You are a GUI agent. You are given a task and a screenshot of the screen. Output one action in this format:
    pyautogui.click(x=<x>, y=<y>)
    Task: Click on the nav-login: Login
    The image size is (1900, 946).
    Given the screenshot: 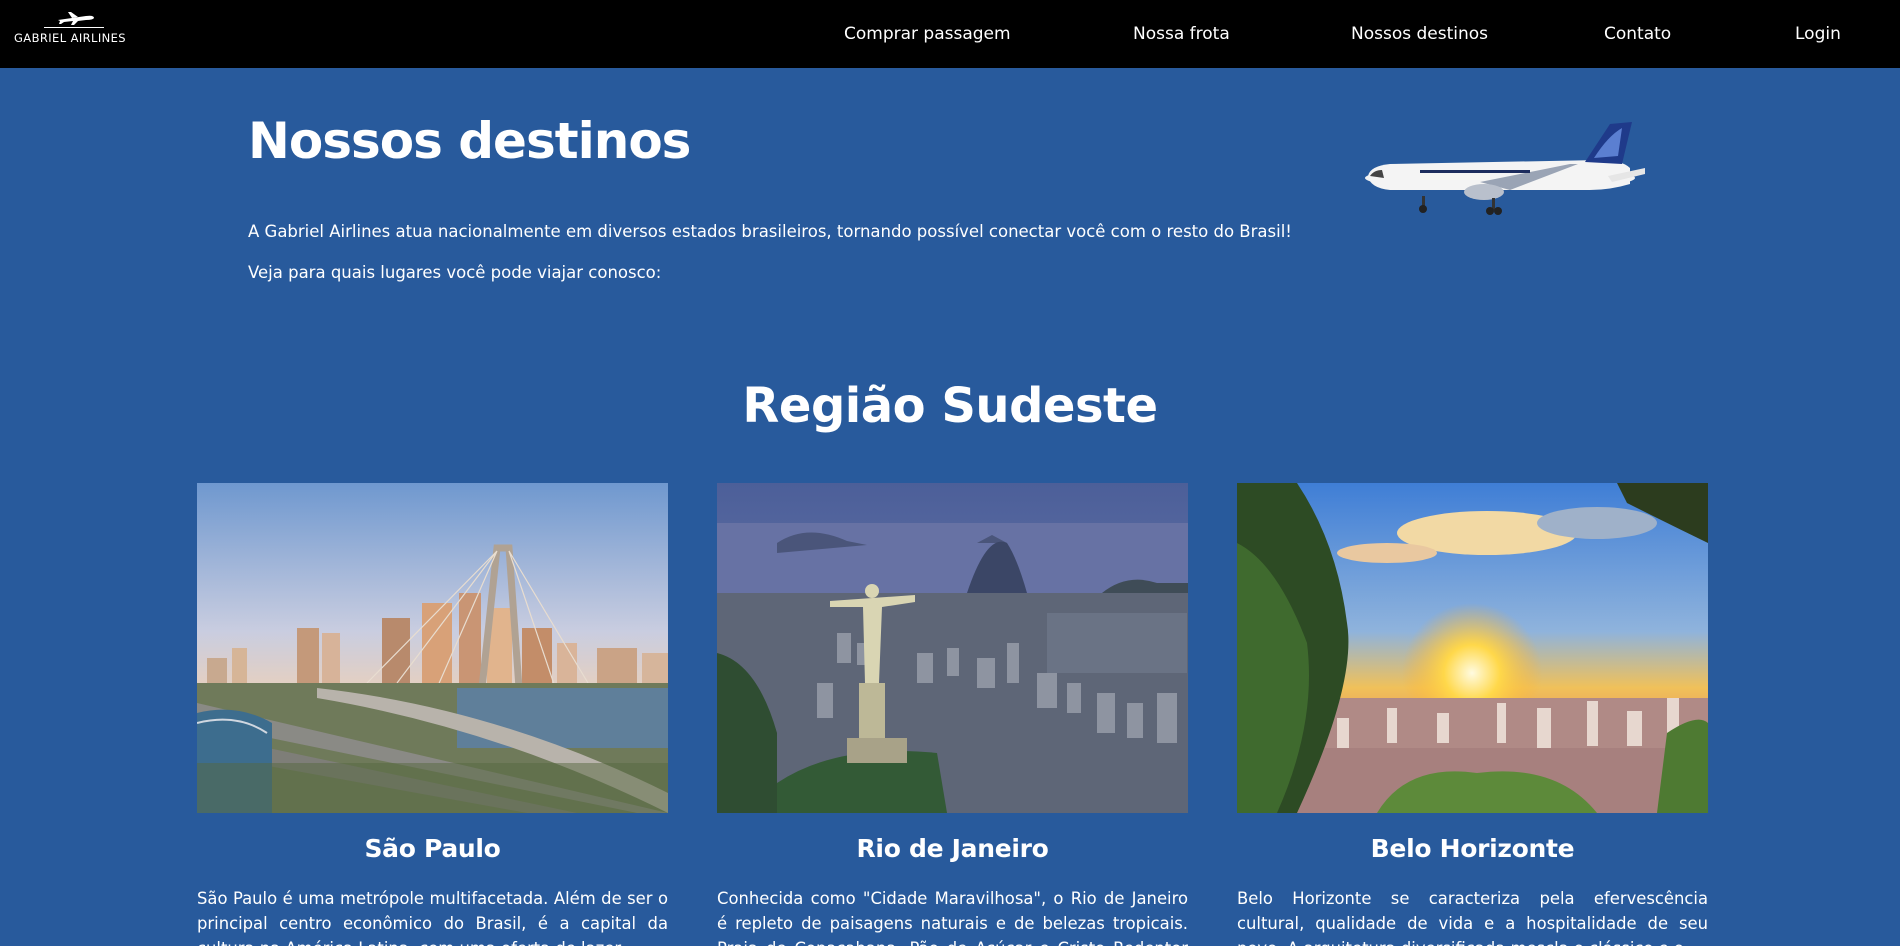 What is the action you would take?
    pyautogui.click(x=1818, y=34)
    